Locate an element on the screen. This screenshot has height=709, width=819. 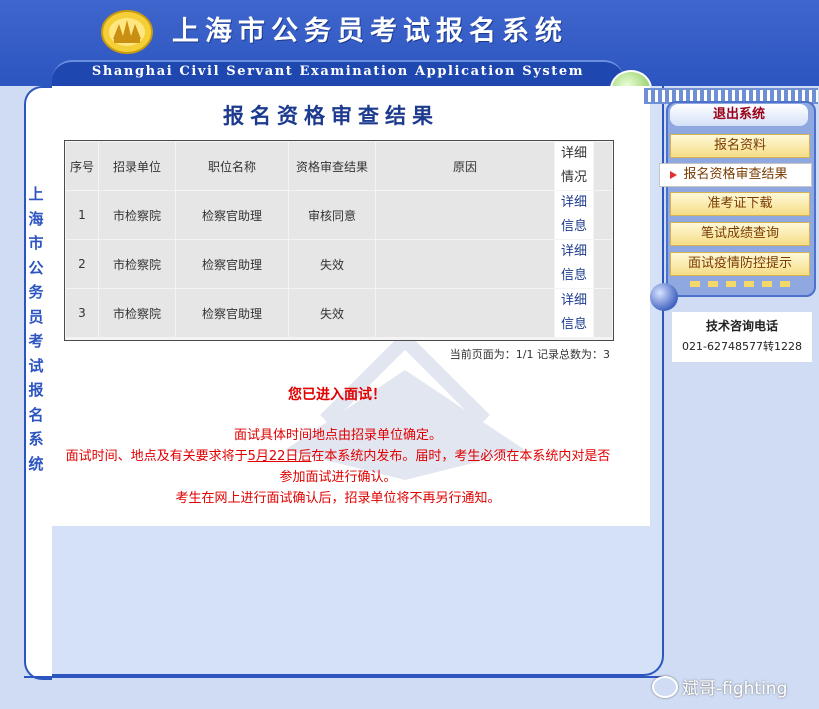
tech-support-box: 技术咨询电话 021-62748577转1228 is located at coordinates (742, 337).